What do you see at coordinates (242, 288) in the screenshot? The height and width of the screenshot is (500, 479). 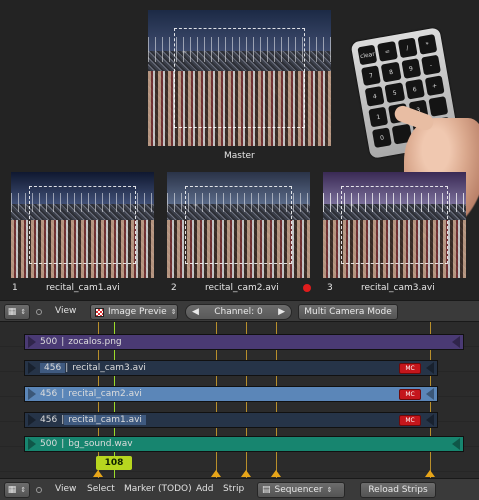 I see `camera-2-name: recital_cam2.avi` at bounding box center [242, 288].